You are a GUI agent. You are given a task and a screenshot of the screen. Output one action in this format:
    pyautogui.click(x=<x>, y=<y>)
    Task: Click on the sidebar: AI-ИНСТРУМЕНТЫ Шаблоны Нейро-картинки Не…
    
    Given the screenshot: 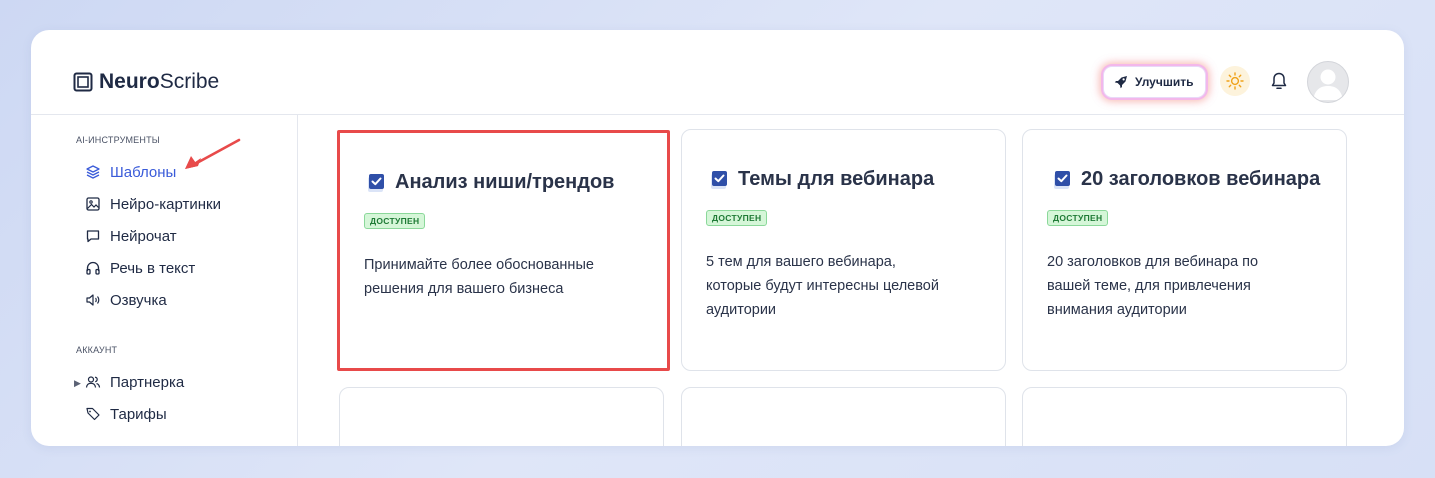 What is the action you would take?
    pyautogui.click(x=164, y=280)
    